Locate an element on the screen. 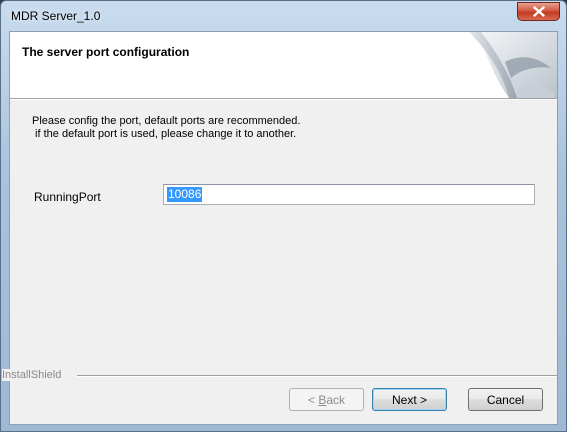 This screenshot has width=567, height=432. running-port-value: 10086 is located at coordinates (185, 194).